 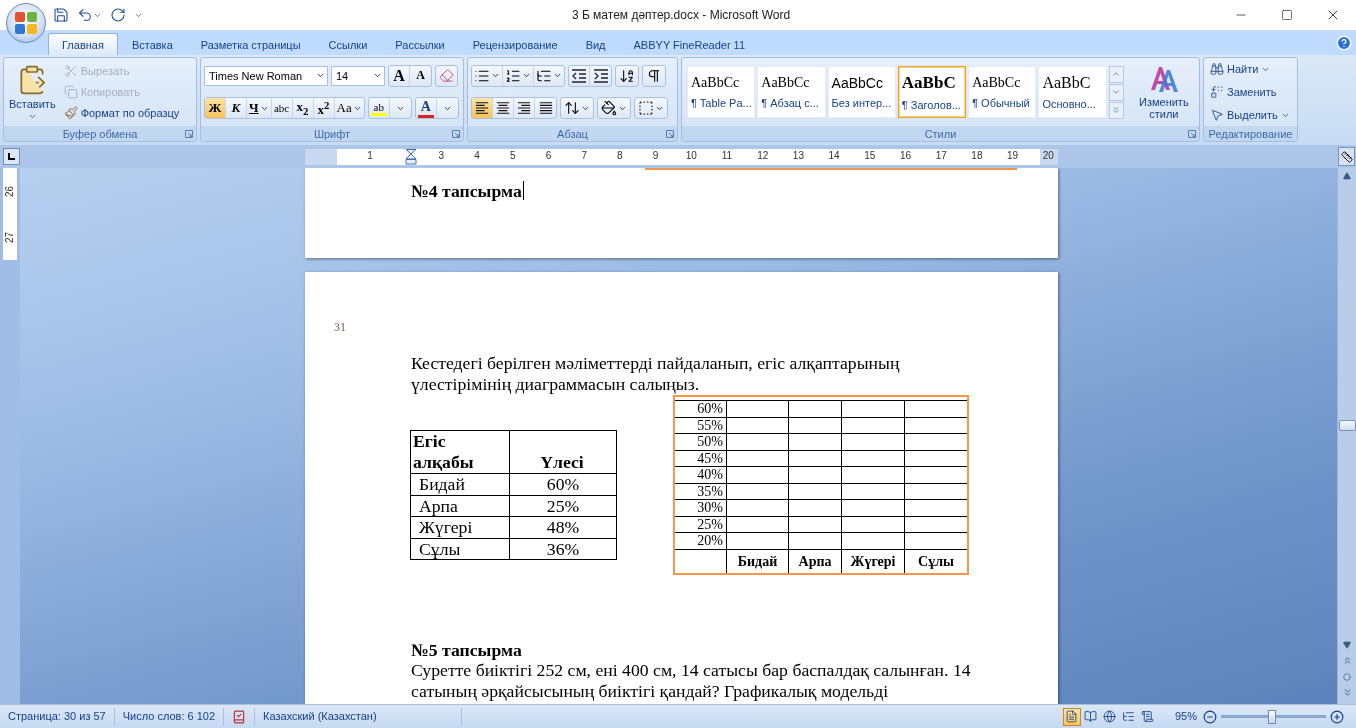 What do you see at coordinates (349, 108) in the screenshot?
I see `format-button: Aa` at bounding box center [349, 108].